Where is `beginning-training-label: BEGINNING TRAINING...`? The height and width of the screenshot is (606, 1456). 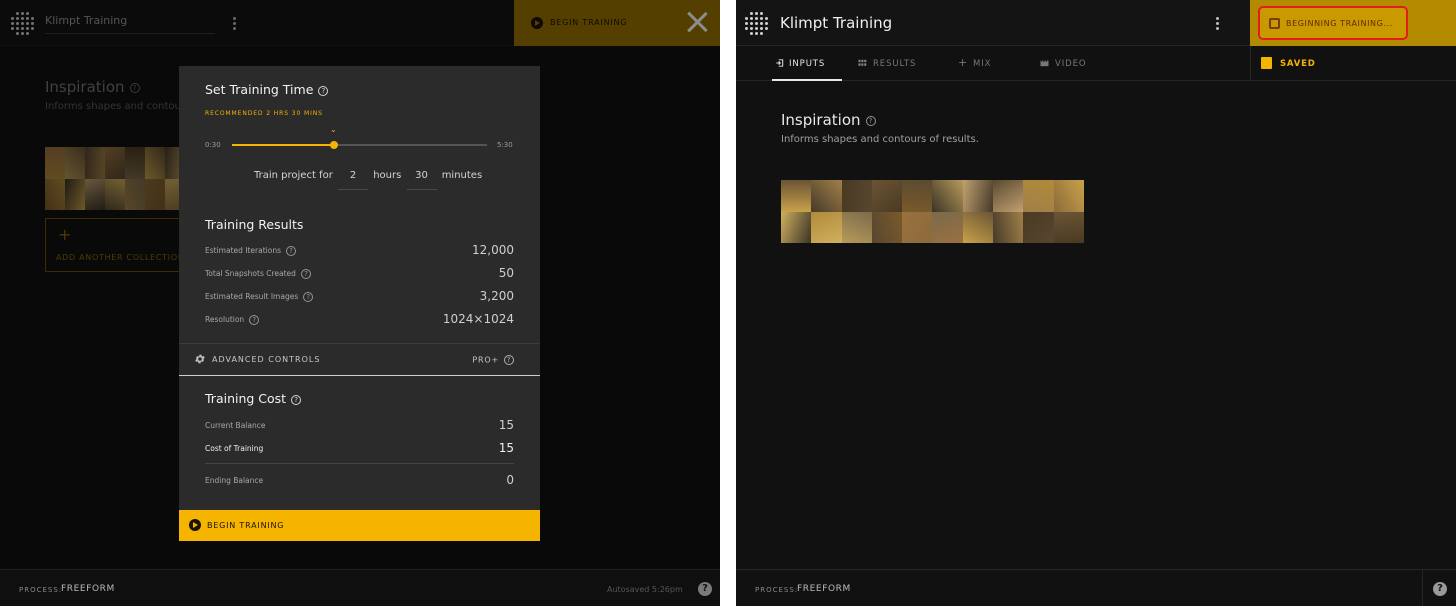
beginning-training-label: BEGINNING TRAINING... is located at coordinates (1339, 23).